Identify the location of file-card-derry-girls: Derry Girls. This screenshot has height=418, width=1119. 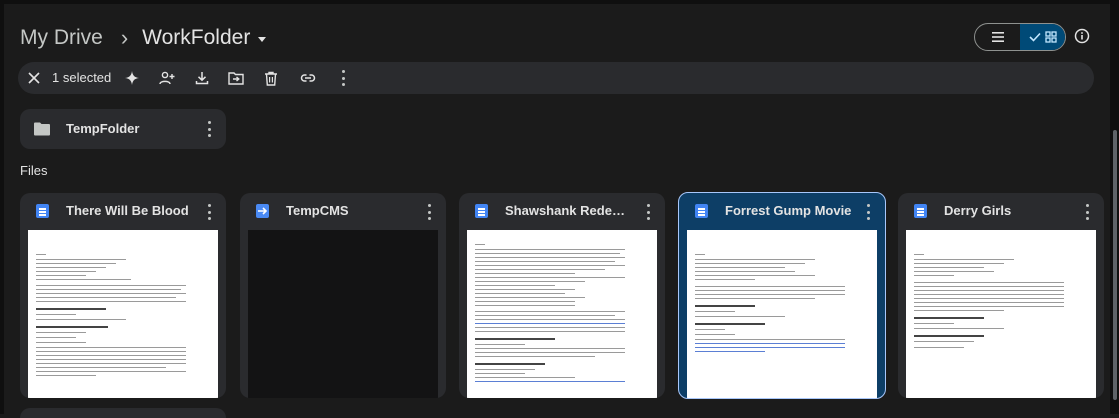
(1001, 295).